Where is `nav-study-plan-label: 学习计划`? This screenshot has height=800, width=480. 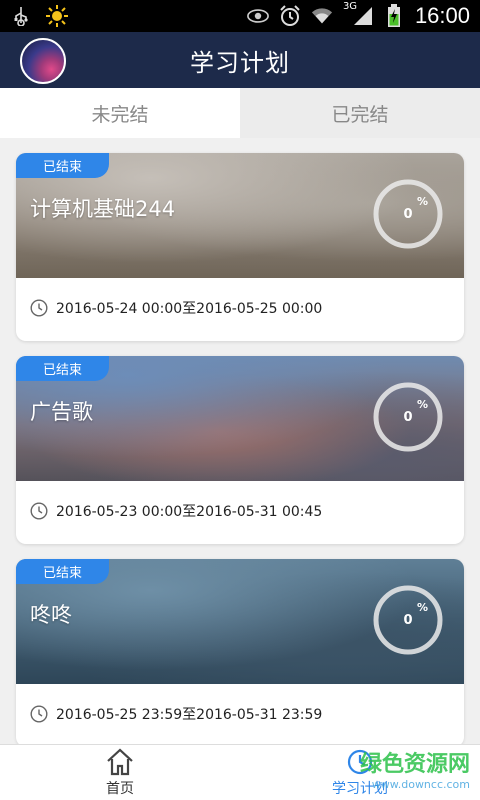
nav-study-plan-label: 学习计划 is located at coordinates (360, 788).